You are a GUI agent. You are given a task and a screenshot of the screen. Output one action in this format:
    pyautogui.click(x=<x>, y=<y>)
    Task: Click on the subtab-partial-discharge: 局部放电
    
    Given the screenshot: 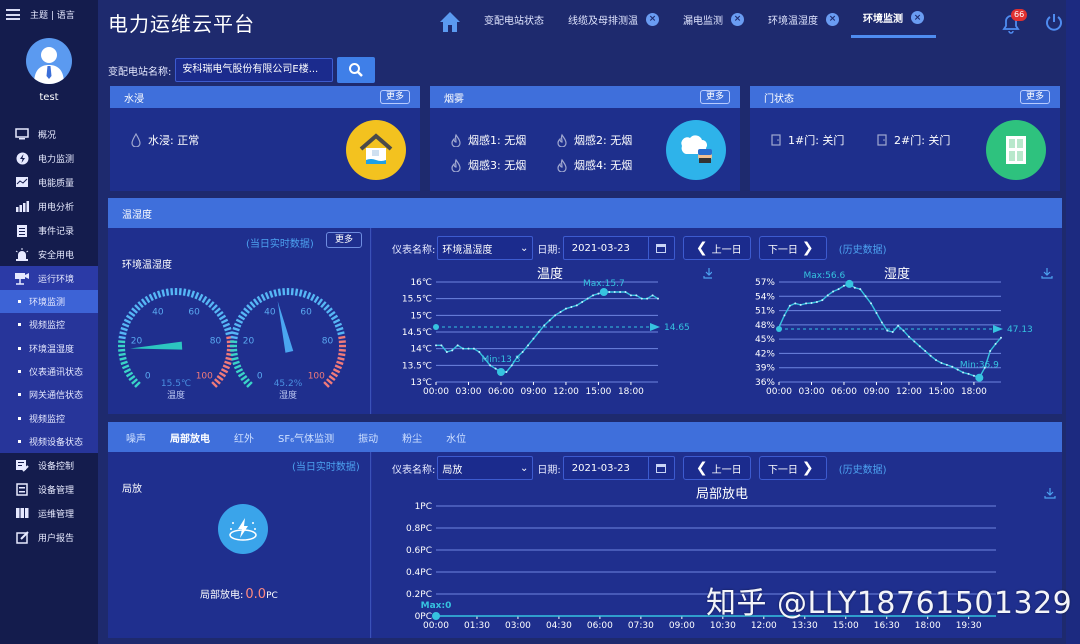 What is the action you would take?
    pyautogui.click(x=190, y=437)
    